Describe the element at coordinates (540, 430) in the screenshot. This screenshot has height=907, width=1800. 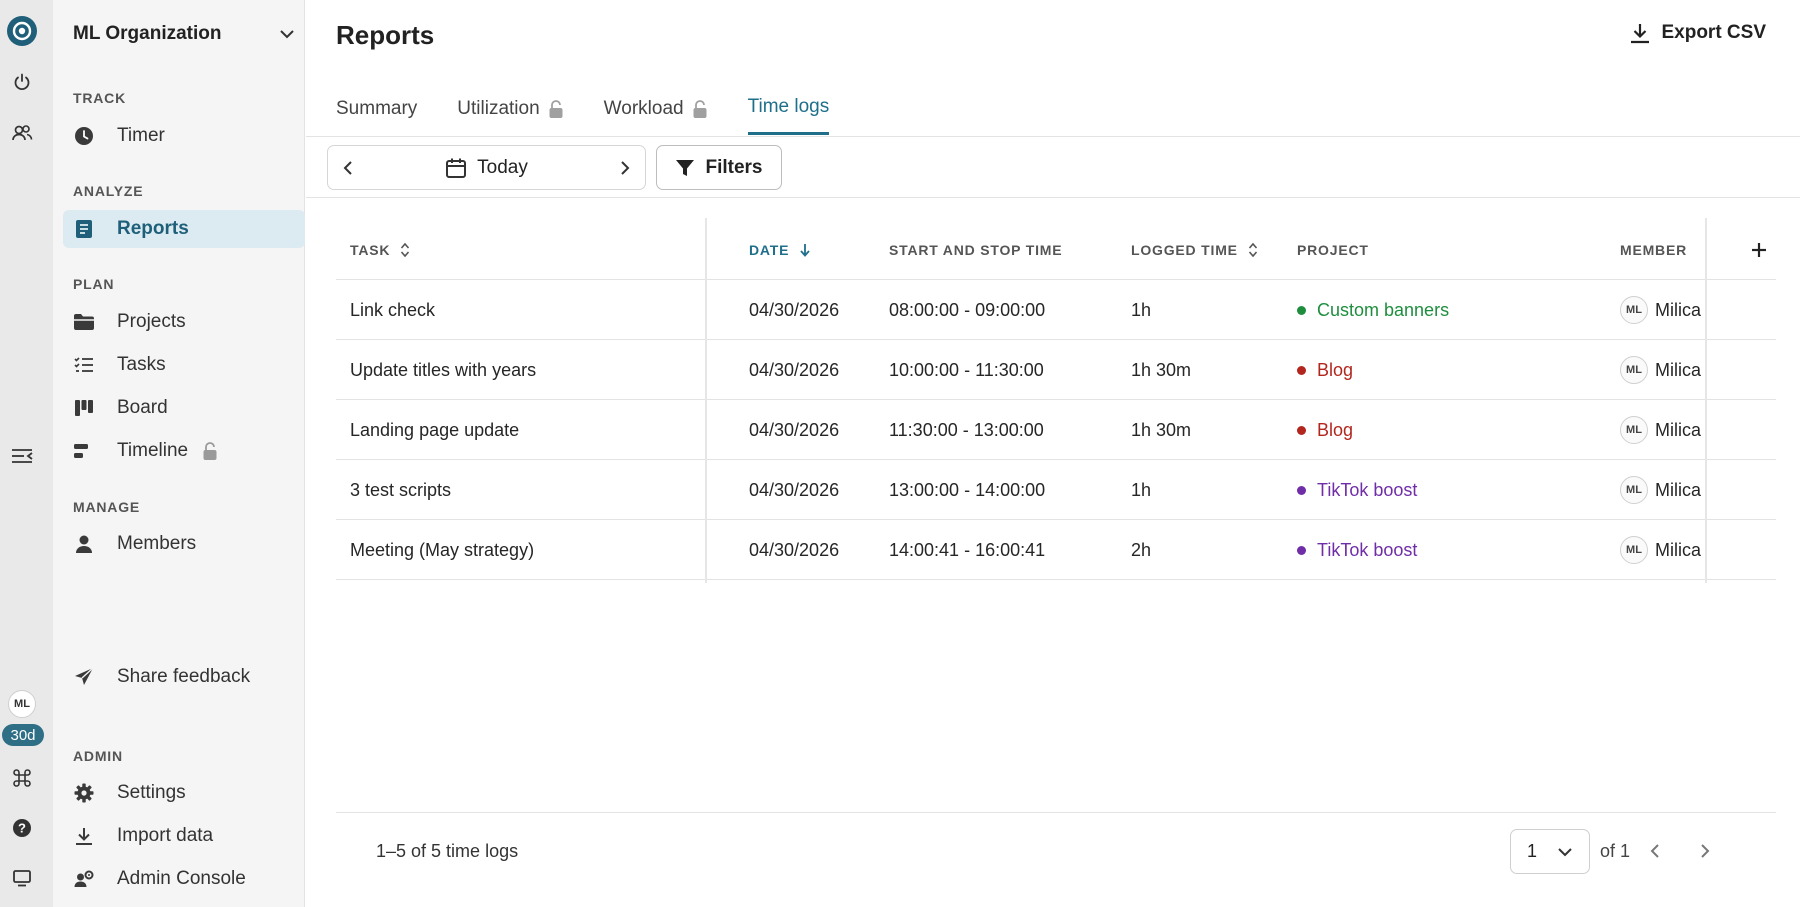
I see `task-cell: Landing page update` at that location.